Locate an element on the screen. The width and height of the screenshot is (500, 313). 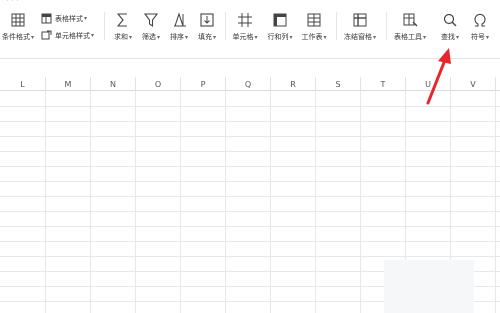
conditional-format-button: 条件格式▾ is located at coordinates (18, 27).